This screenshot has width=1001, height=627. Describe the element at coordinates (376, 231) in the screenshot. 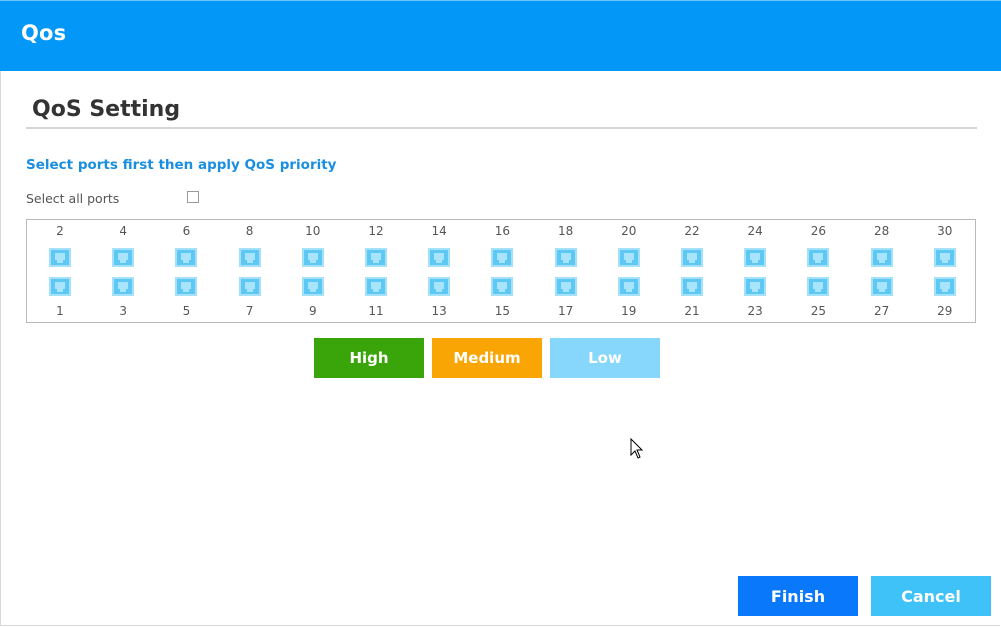

I see `port-number-label: 12` at that location.